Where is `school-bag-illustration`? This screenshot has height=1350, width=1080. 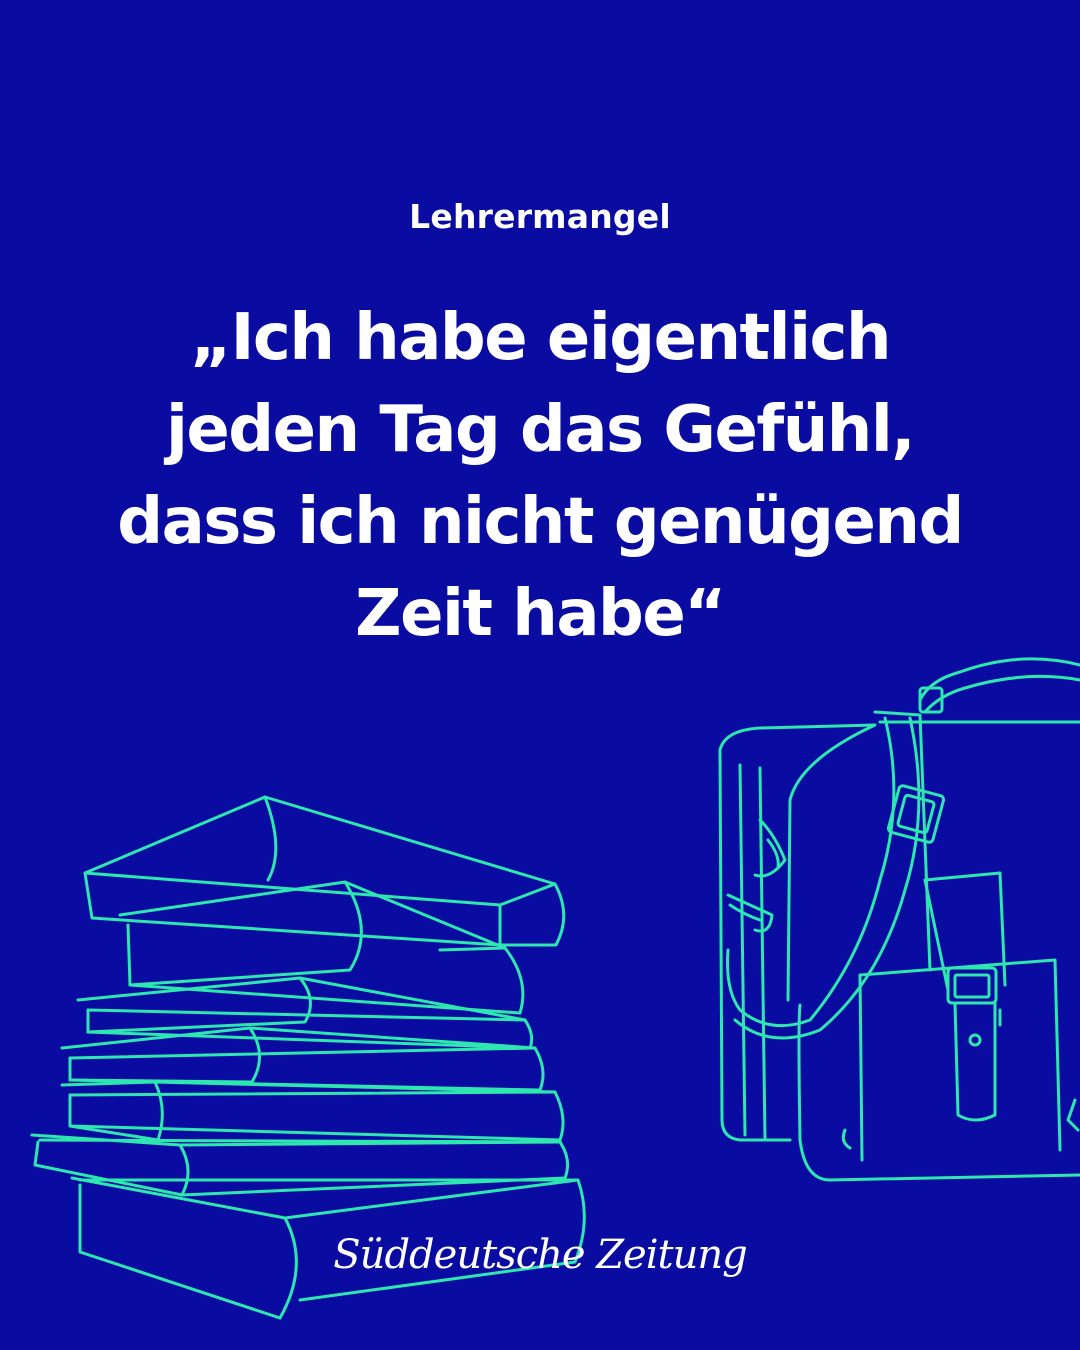 school-bag-illustration is located at coordinates (899, 919).